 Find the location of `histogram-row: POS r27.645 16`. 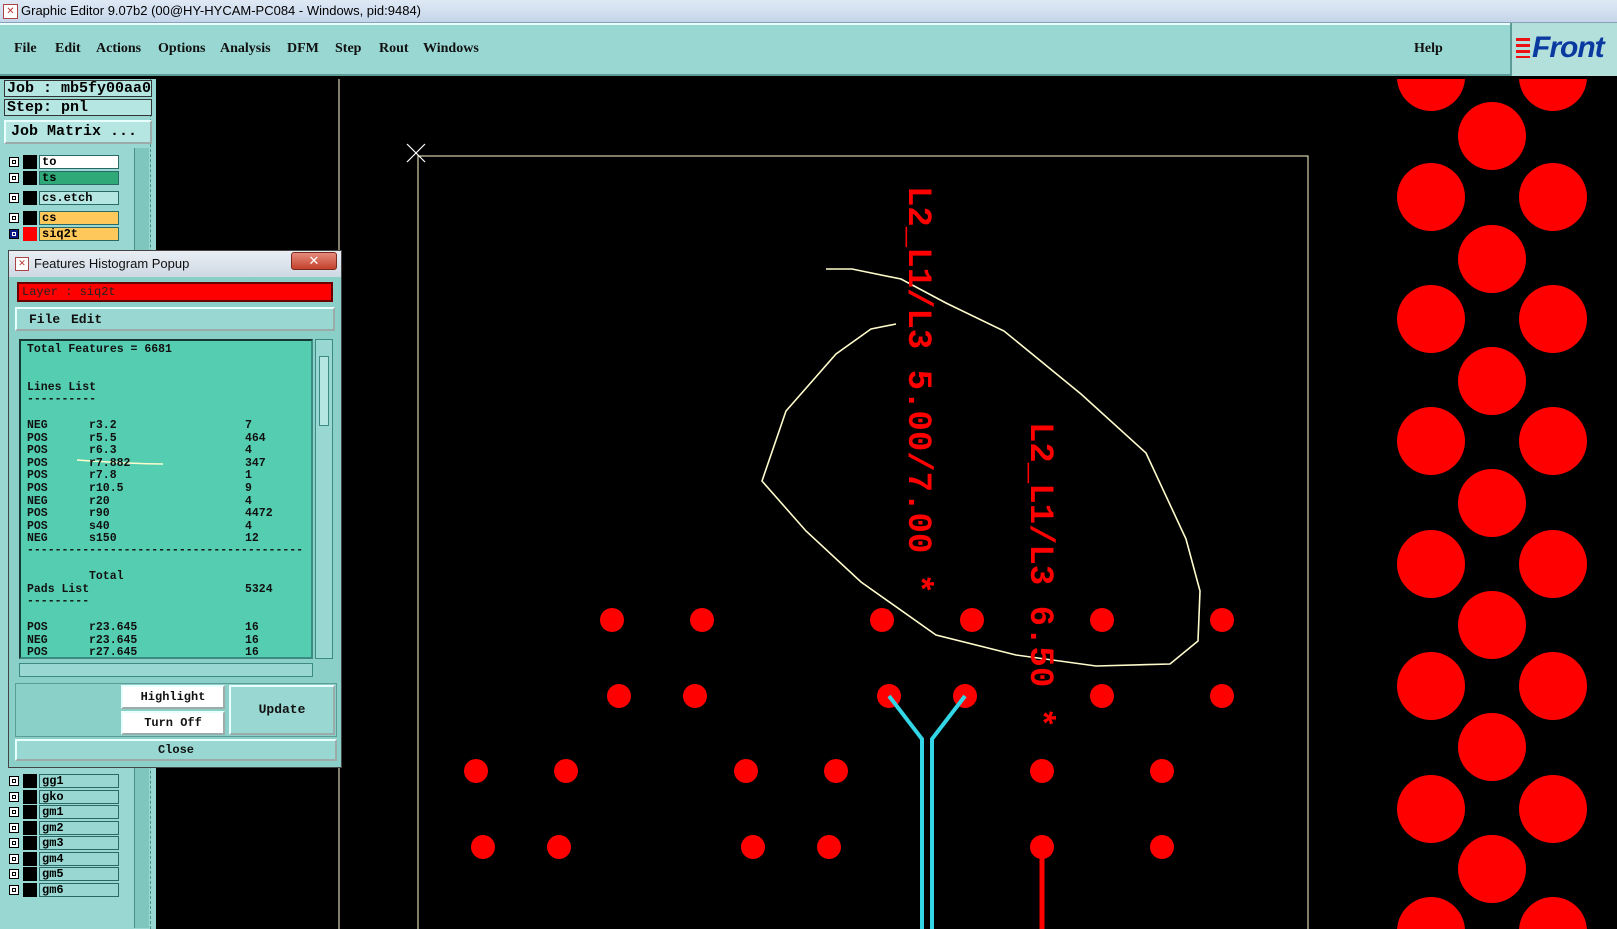

histogram-row: POS r27.645 16 is located at coordinates (169, 651).